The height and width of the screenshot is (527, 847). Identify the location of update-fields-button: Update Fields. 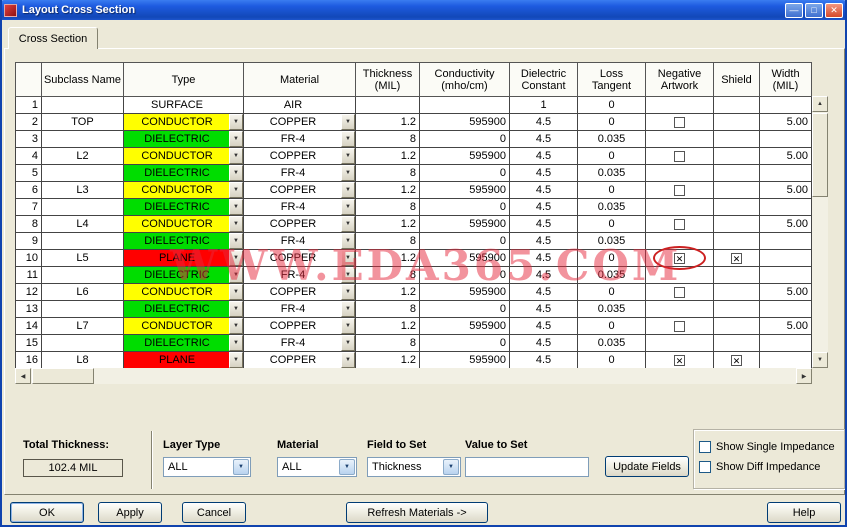
(647, 466).